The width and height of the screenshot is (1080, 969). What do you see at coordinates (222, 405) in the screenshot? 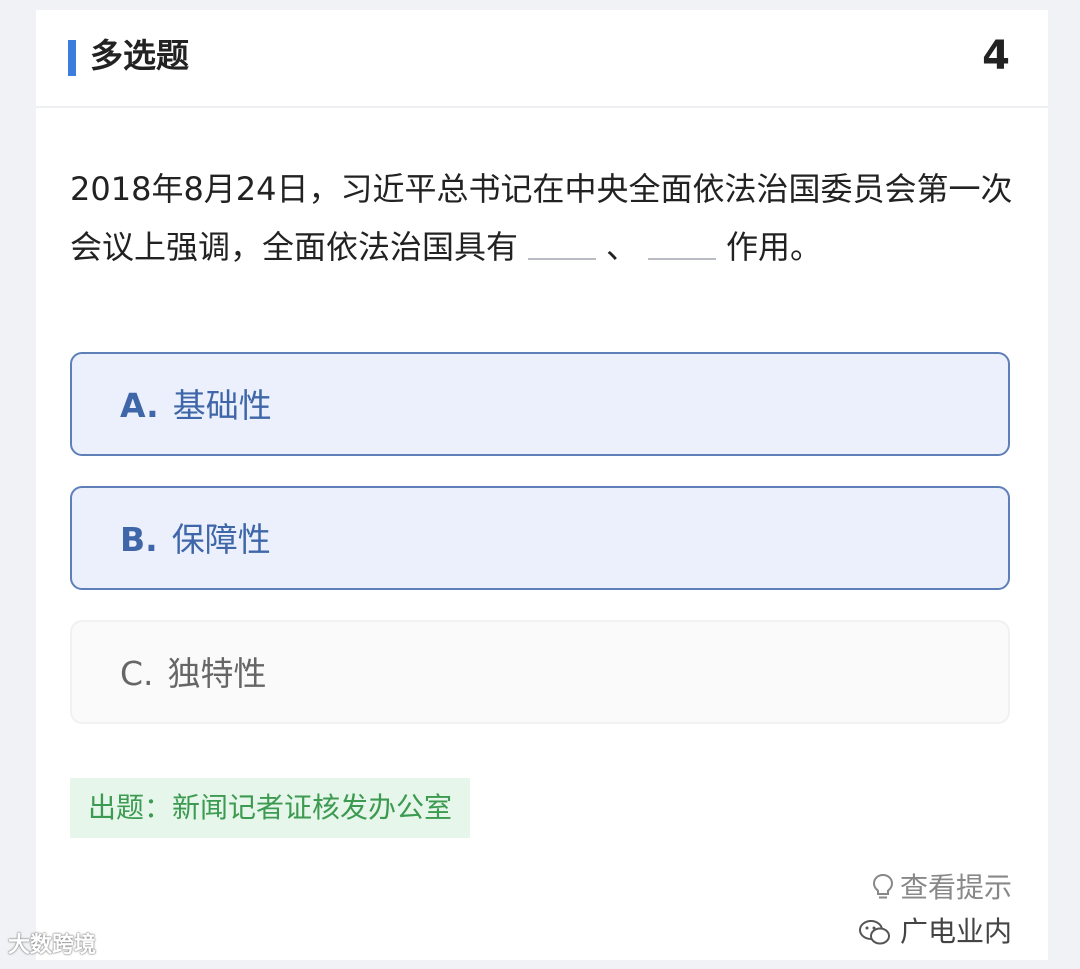
I see `option-label: 基础性` at bounding box center [222, 405].